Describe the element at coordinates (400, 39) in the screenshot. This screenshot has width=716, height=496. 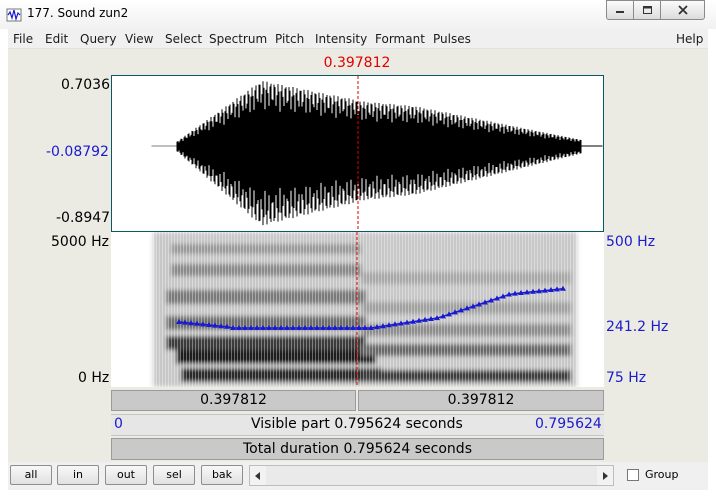
I see `menu-formant: Formant` at that location.